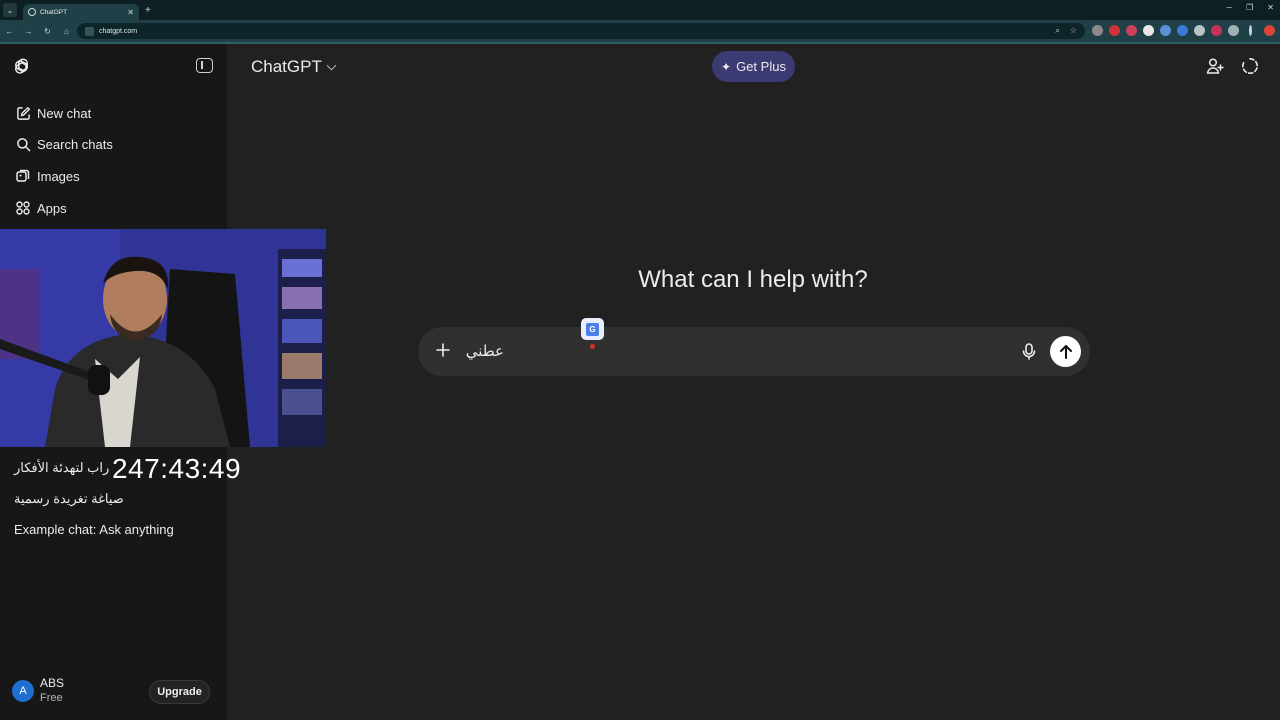 The width and height of the screenshot is (1280, 720). Describe the element at coordinates (23, 144) in the screenshot. I see `search-icon` at that location.